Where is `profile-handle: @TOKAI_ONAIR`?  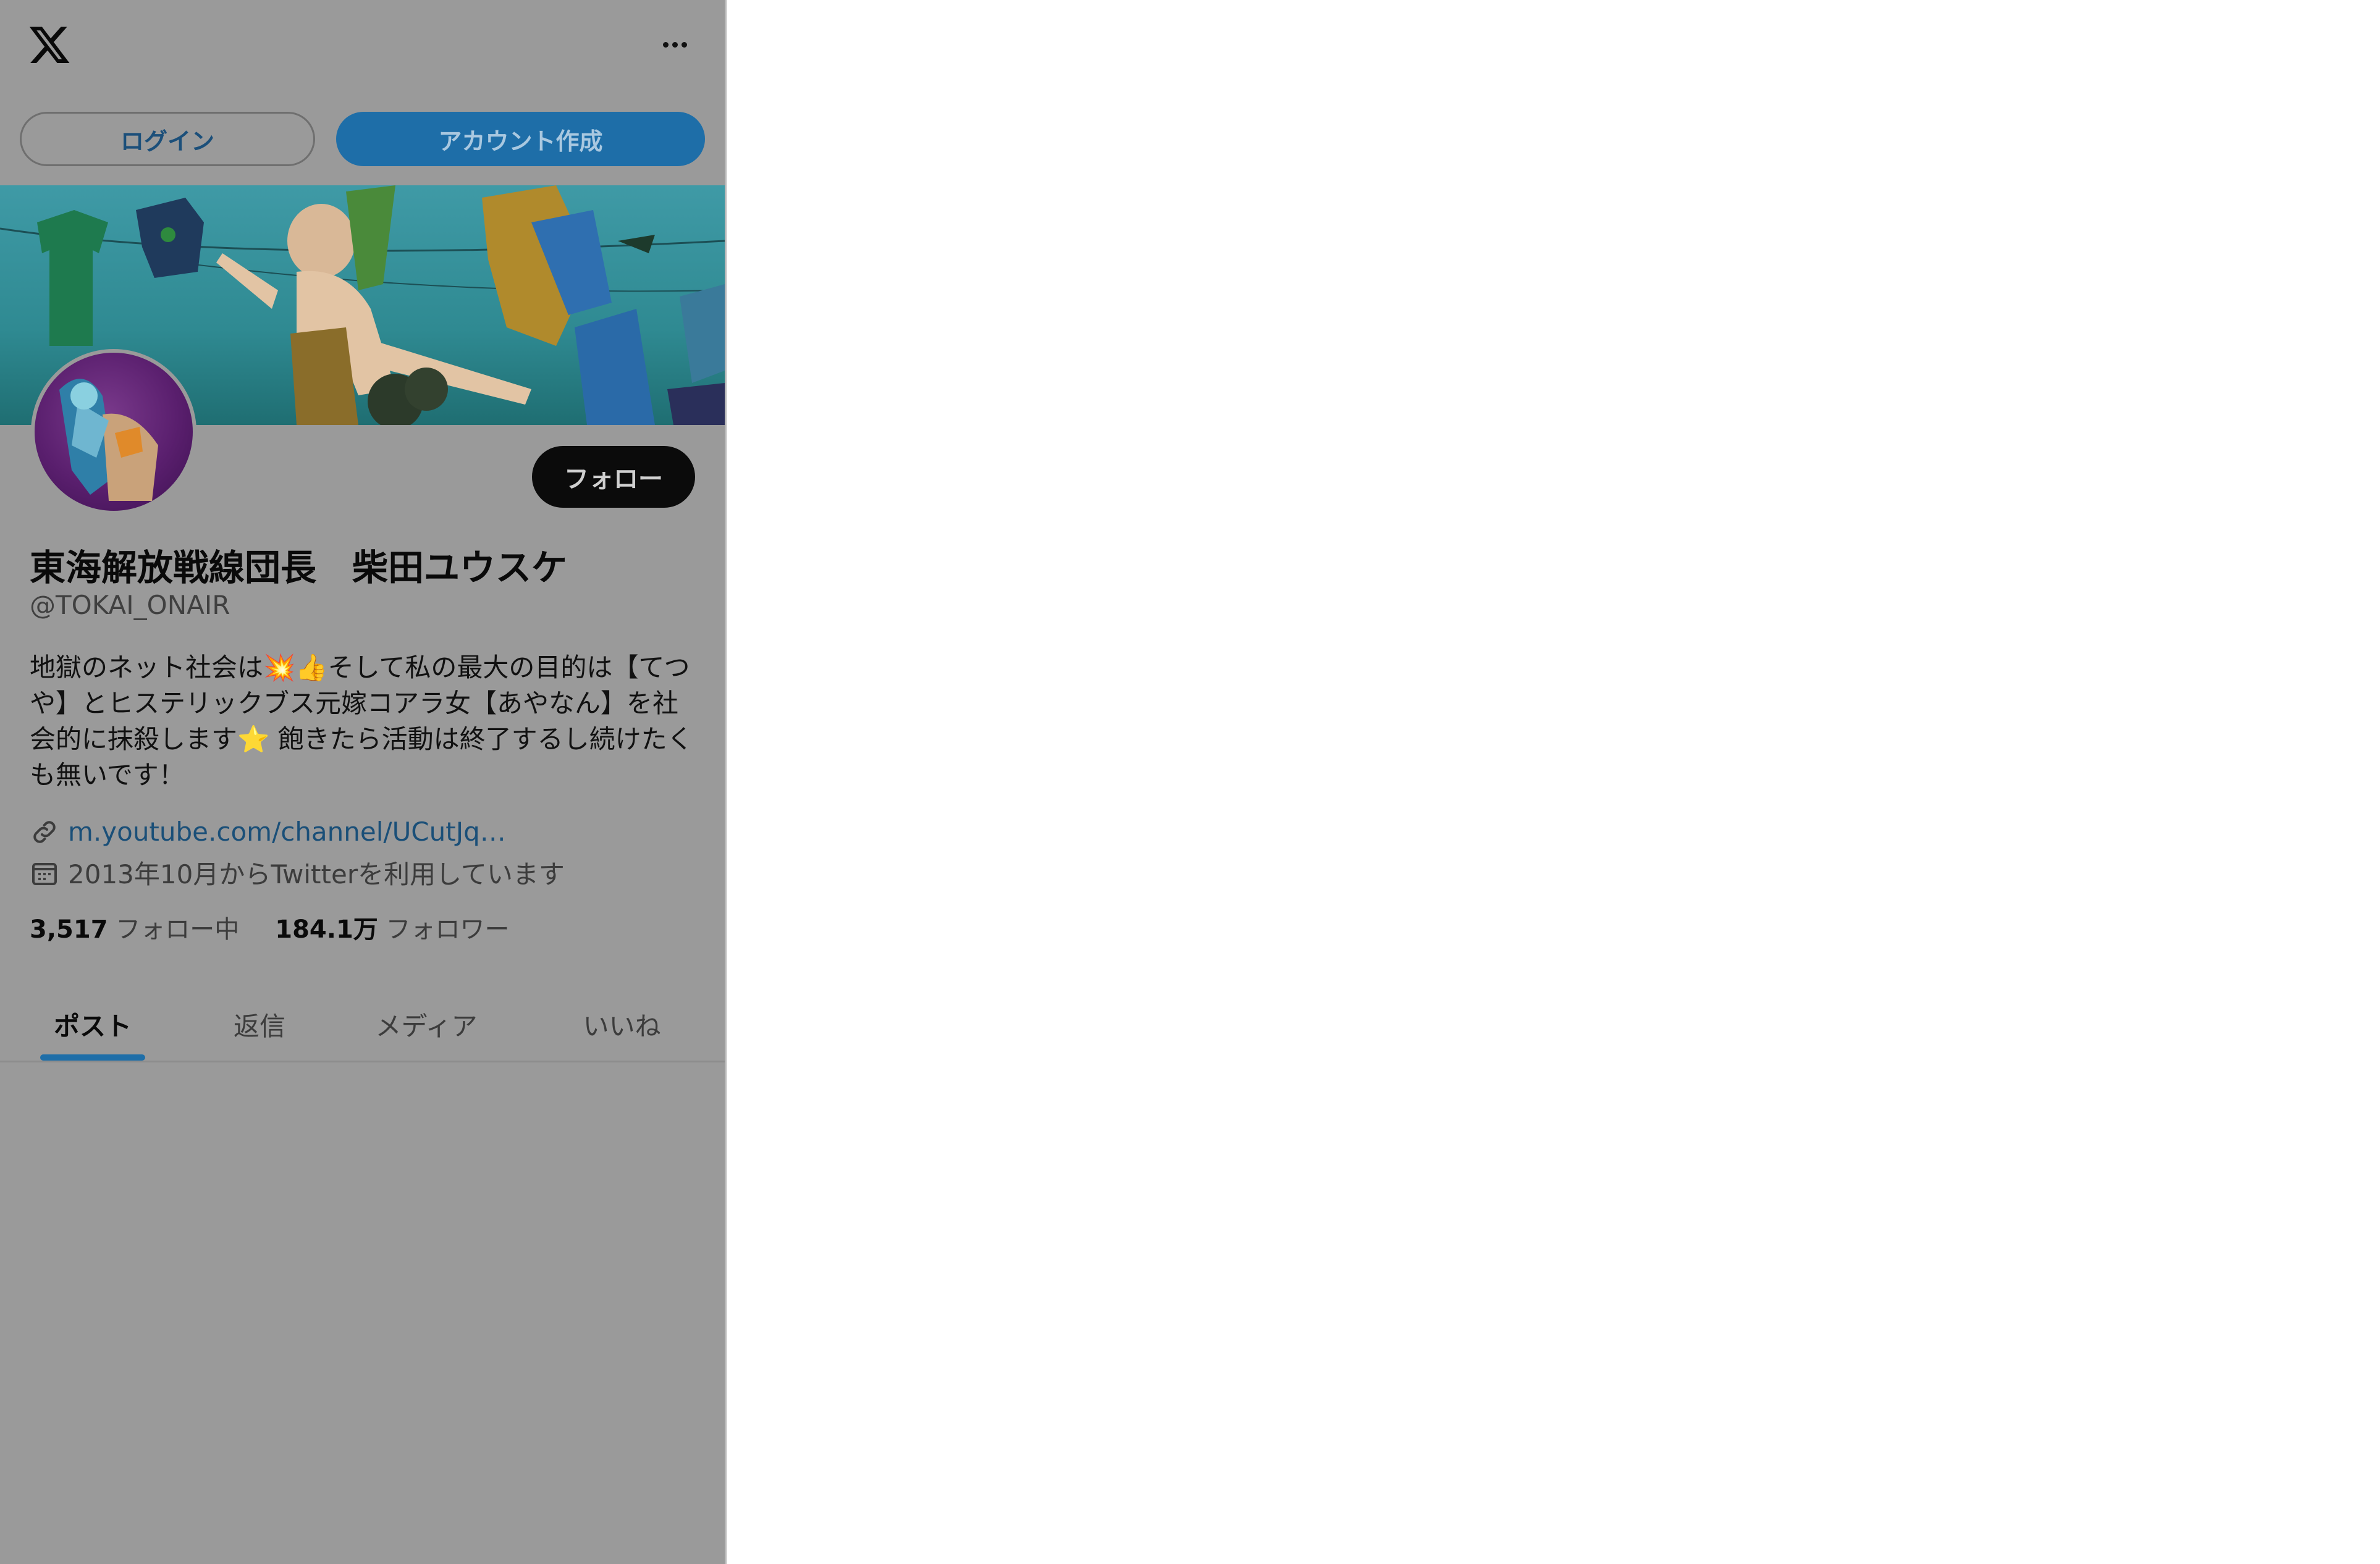
profile-handle: @TOKAI_ONAIR is located at coordinates (130, 605).